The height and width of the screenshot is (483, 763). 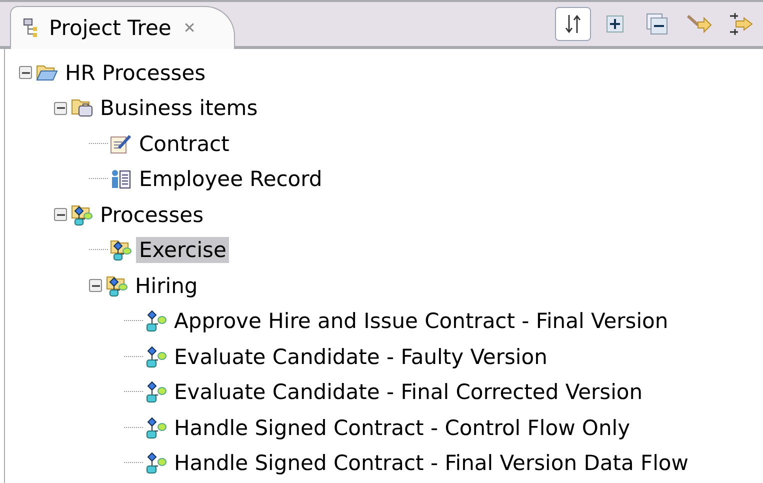 I want to click on sync-icon, so click(x=741, y=24).